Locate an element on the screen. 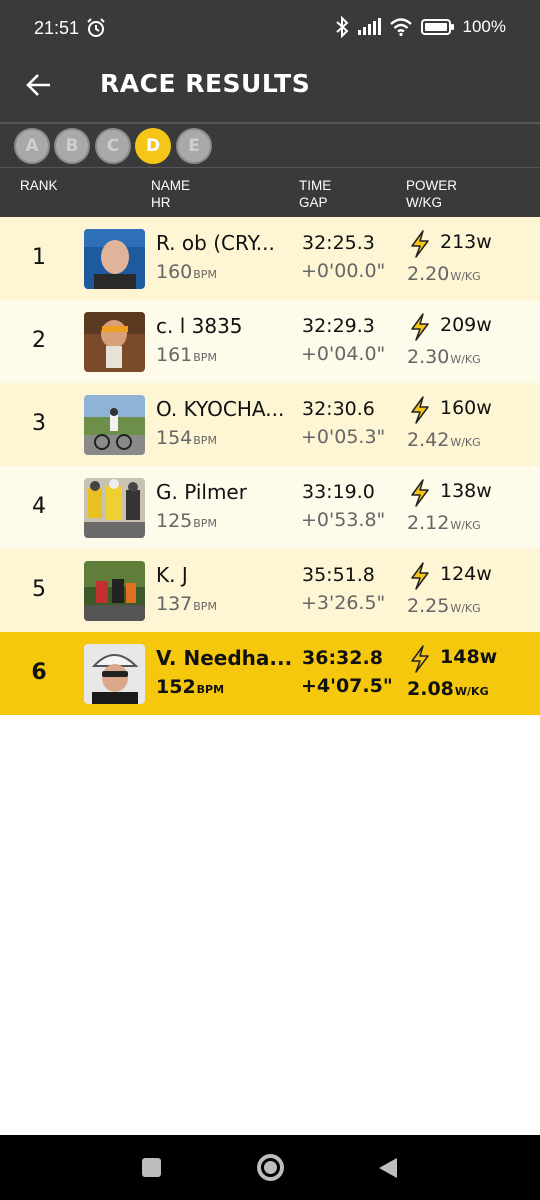 This screenshot has height=1200, width=540. power-watts: 124w is located at coordinates (466, 574).